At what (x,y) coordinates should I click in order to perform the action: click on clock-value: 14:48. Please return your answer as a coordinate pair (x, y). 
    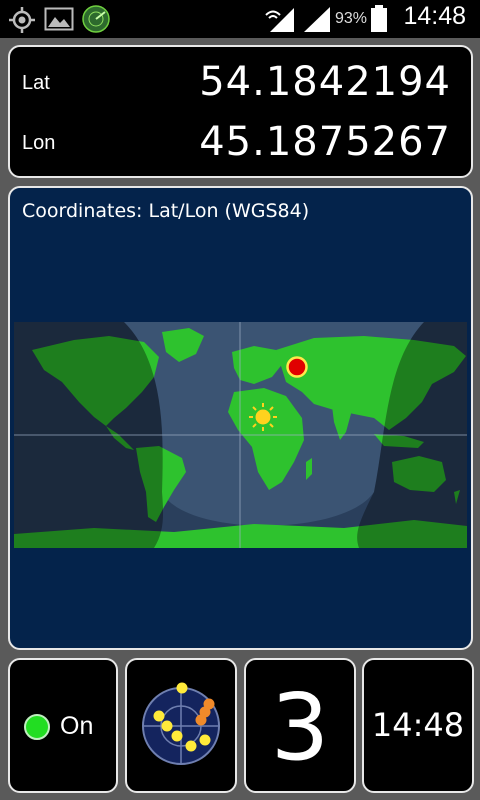
    Looking at the image, I should click on (418, 725).